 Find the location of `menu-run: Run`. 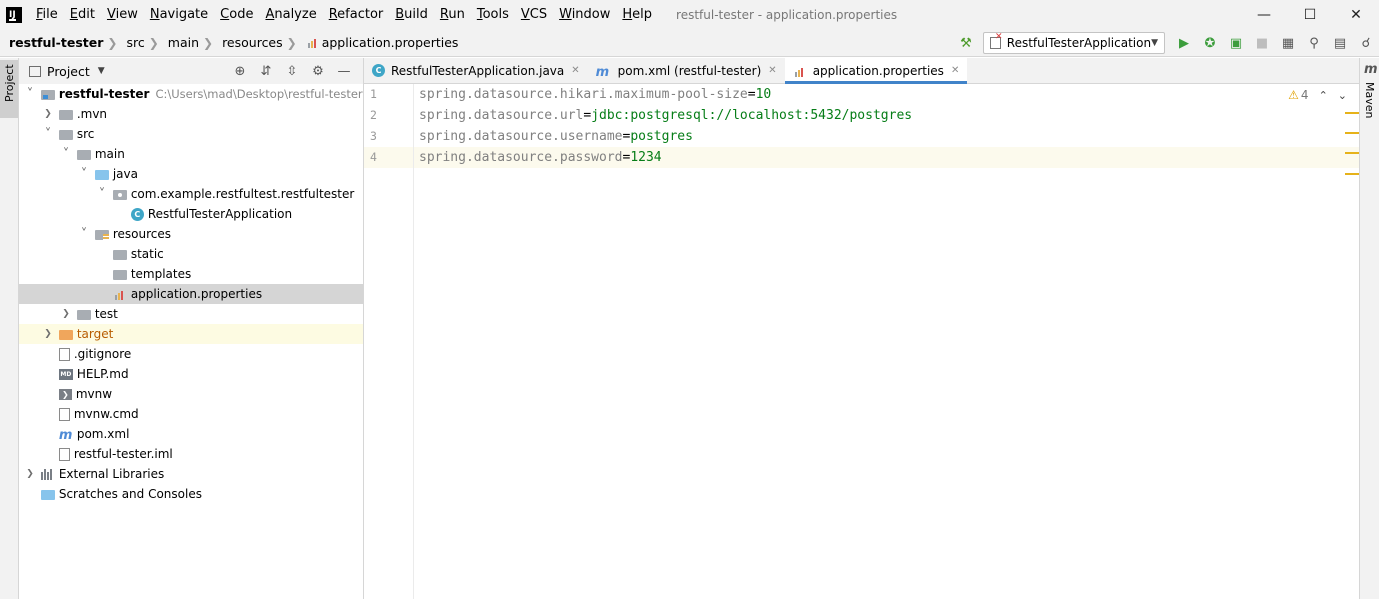

menu-run: Run is located at coordinates (452, 14).